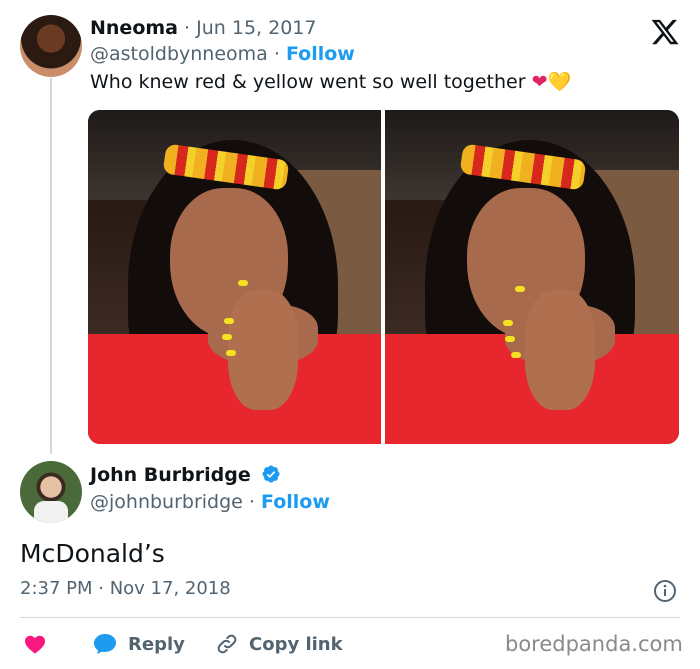 Image resolution: width=700 pixels, height=669 pixels. Describe the element at coordinates (665, 32) in the screenshot. I see `x-logo-icon` at that location.